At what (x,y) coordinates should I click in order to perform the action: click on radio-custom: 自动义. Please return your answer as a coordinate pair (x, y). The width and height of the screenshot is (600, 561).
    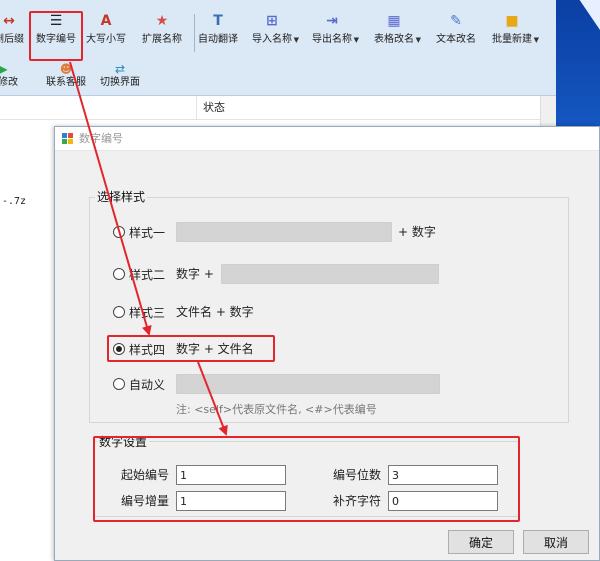
    Looking at the image, I should click on (139, 384).